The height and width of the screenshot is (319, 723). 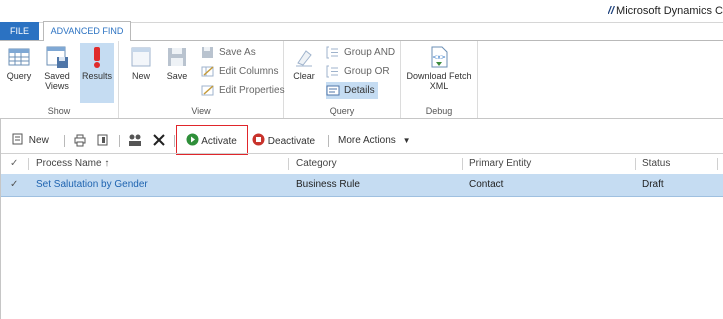 I want to click on brand-text: Microsoft Dynamics C, so click(x=669, y=11).